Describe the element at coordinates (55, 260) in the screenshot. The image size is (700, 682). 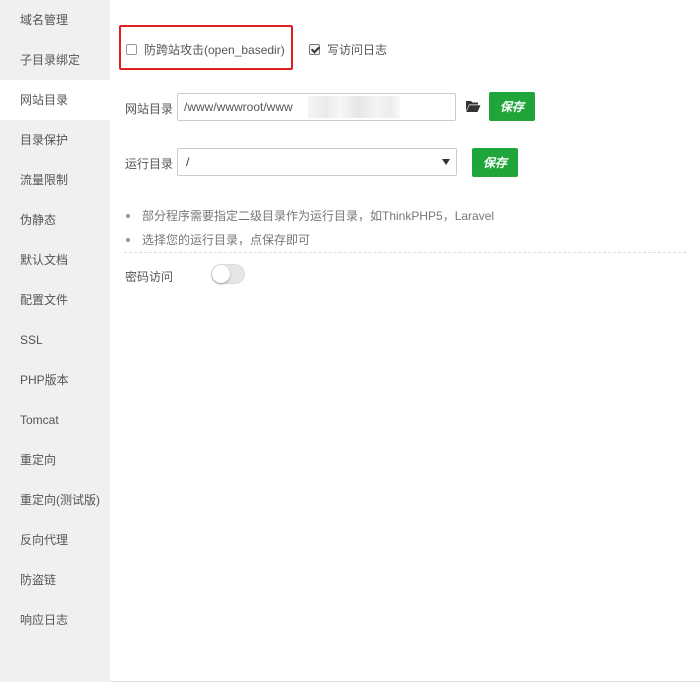
I see `sidebar-item-default-document: 默认文档` at that location.